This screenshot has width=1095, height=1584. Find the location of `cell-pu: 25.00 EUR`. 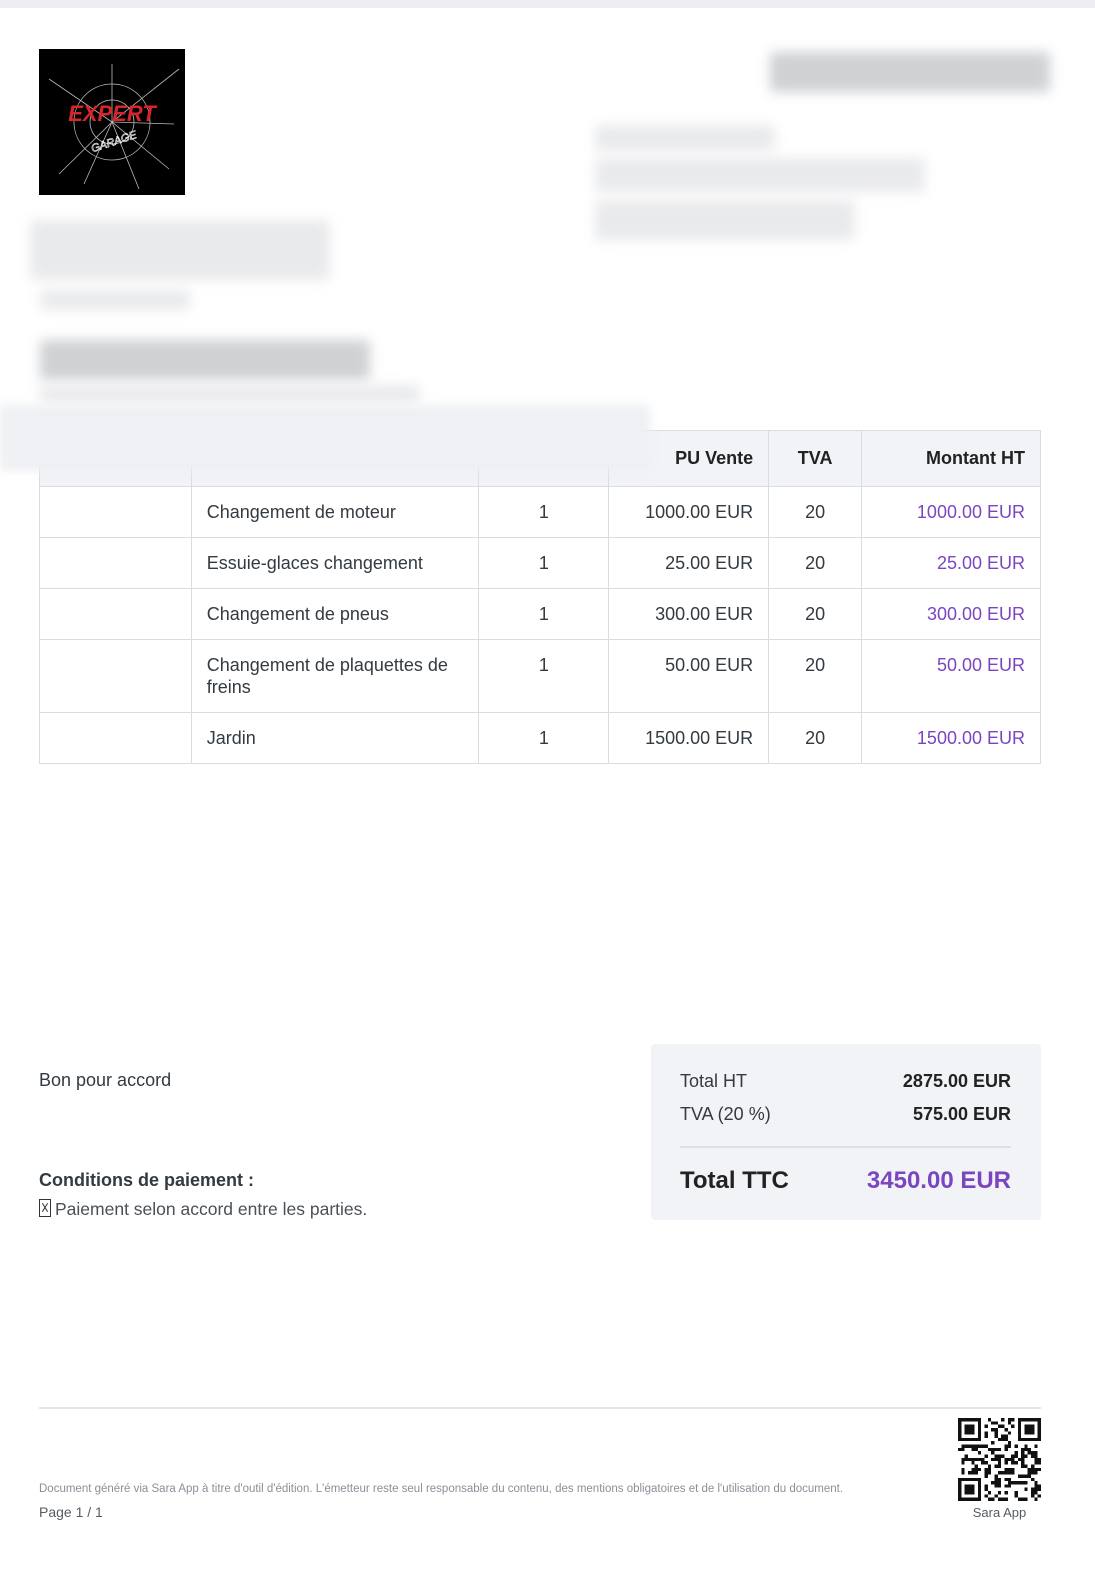

cell-pu: 25.00 EUR is located at coordinates (689, 563).